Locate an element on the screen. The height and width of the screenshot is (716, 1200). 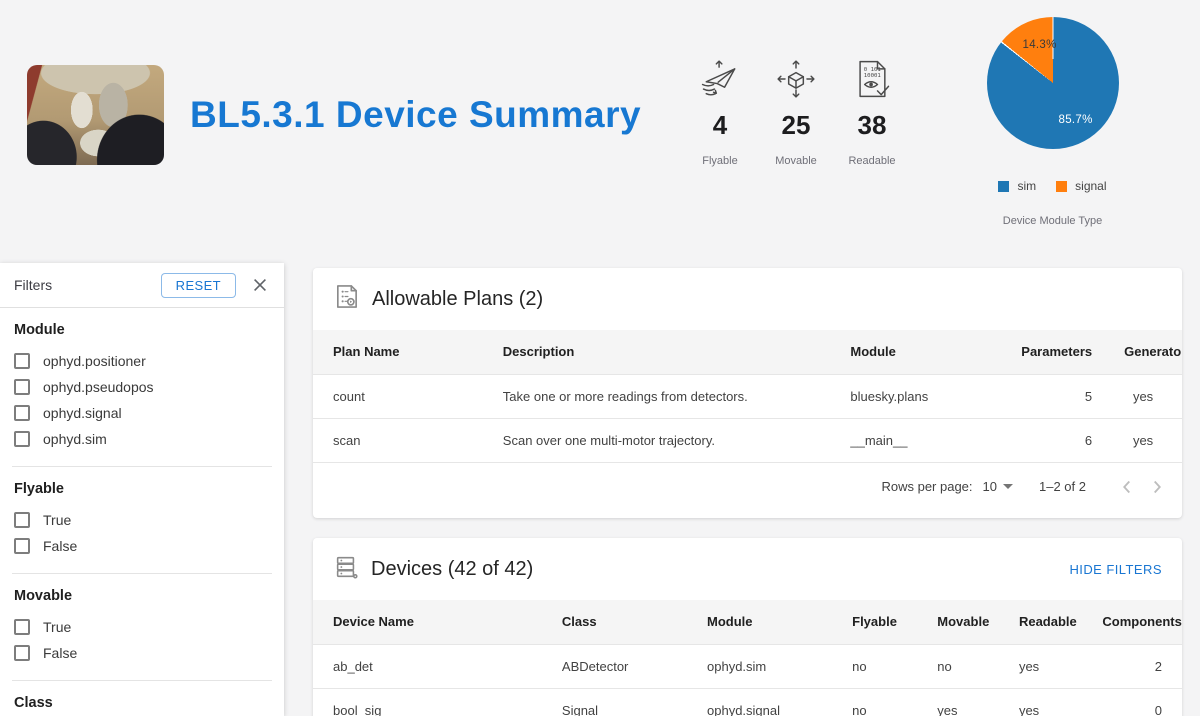
filter-section-flyable: Flyable True False is located at coordinates (142, 515).